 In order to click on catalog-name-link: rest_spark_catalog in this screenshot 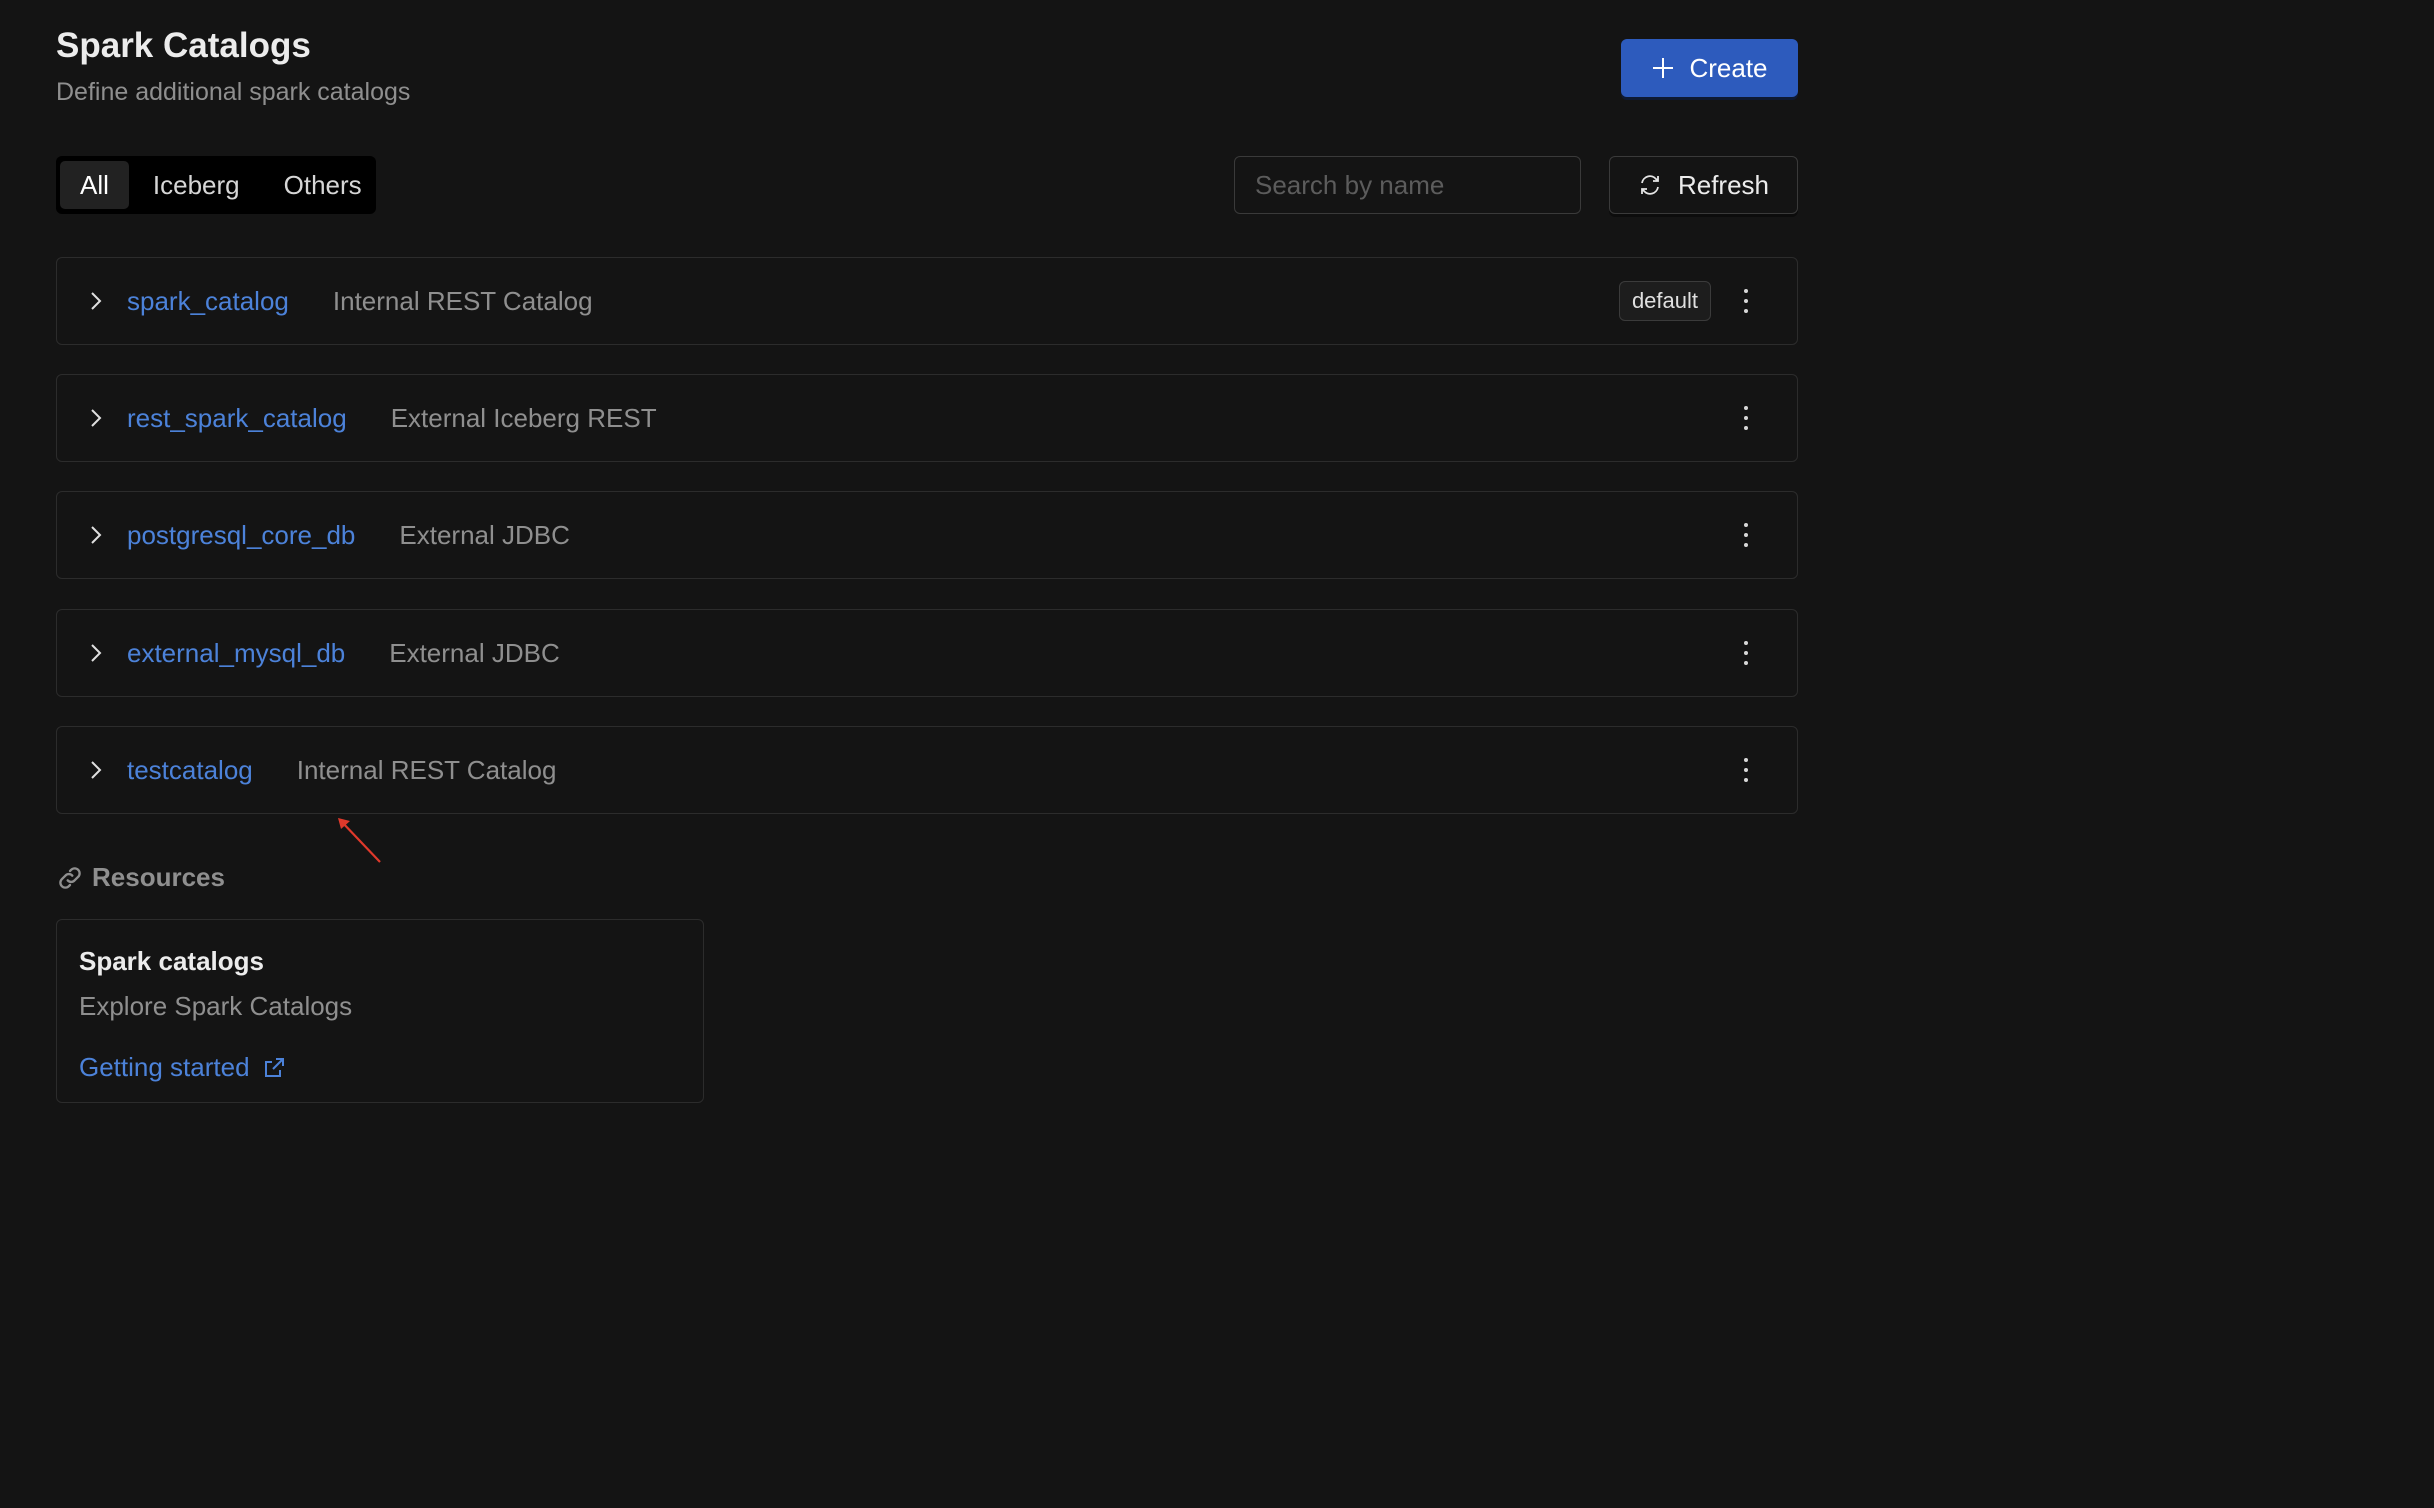, I will do `click(237, 418)`.